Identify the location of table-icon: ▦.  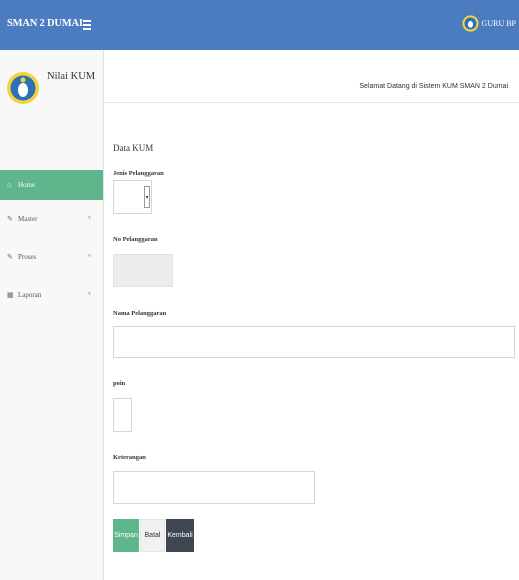
(10, 295).